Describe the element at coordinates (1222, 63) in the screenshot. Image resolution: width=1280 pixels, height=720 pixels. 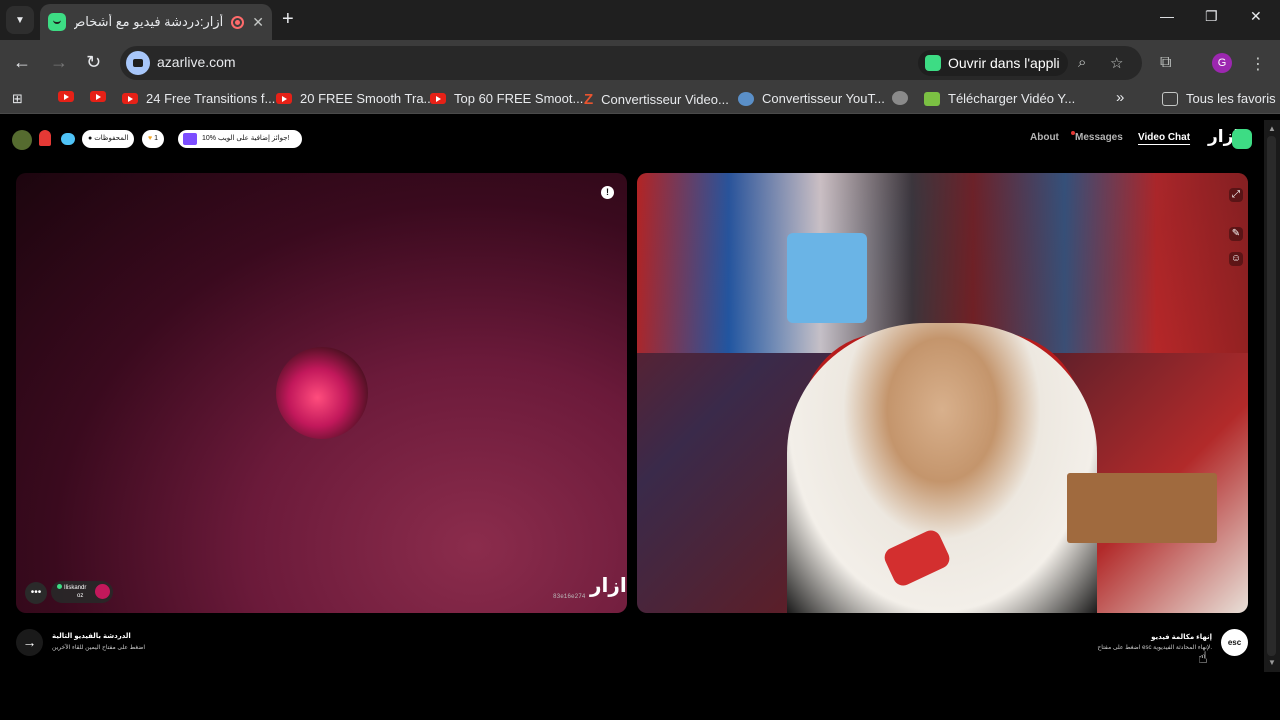
I see `profile-avatar: G` at that location.